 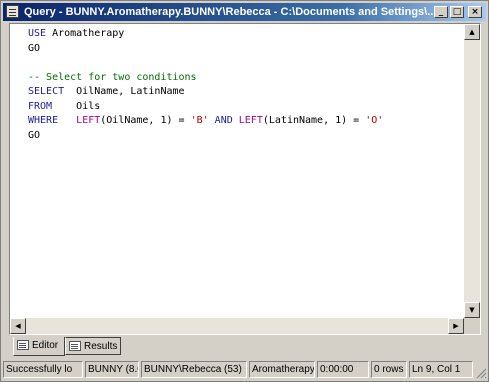 I want to click on tab-editor: Editor, so click(x=39, y=346).